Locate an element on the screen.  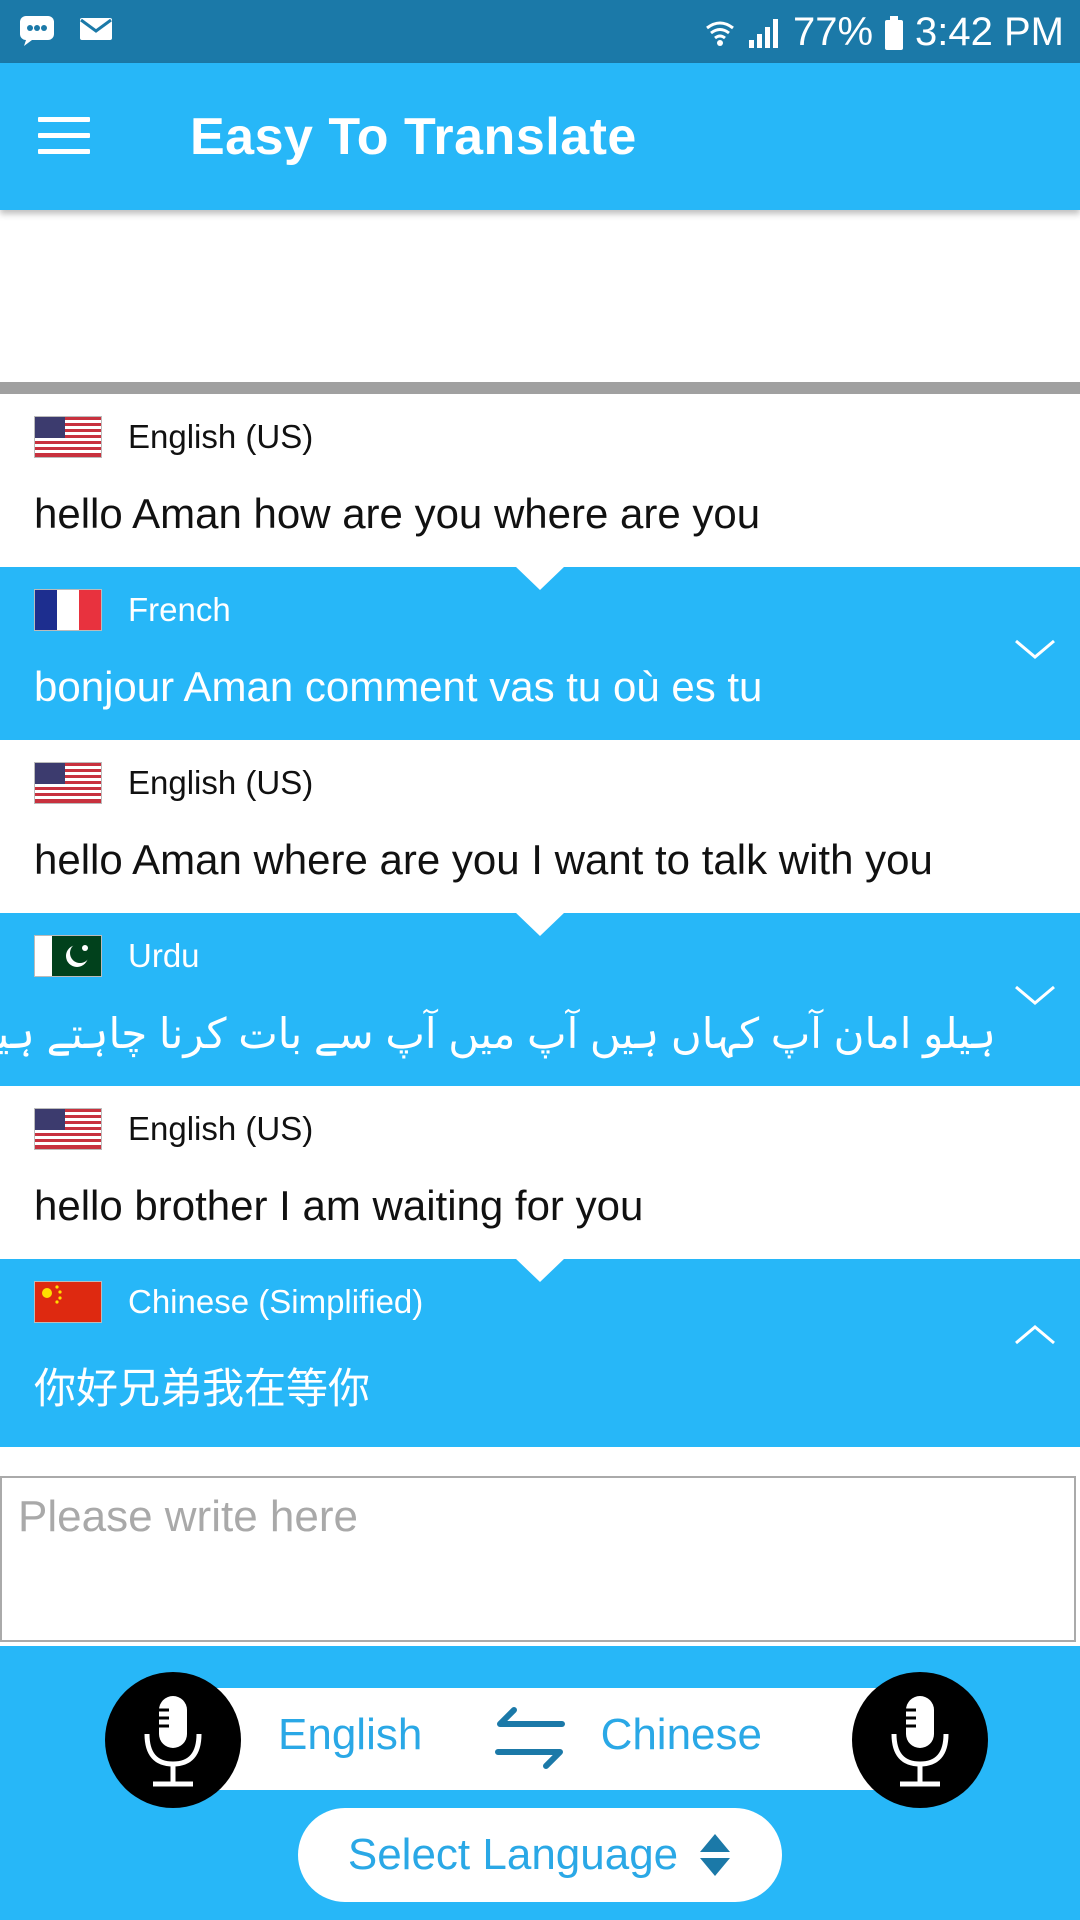
select-language-button: Select Language is located at coordinates (540, 1855).